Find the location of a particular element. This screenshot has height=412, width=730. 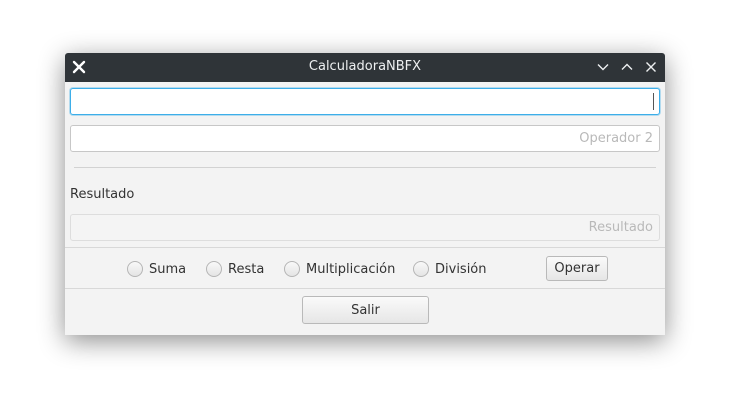

text-cursor is located at coordinates (653, 101).